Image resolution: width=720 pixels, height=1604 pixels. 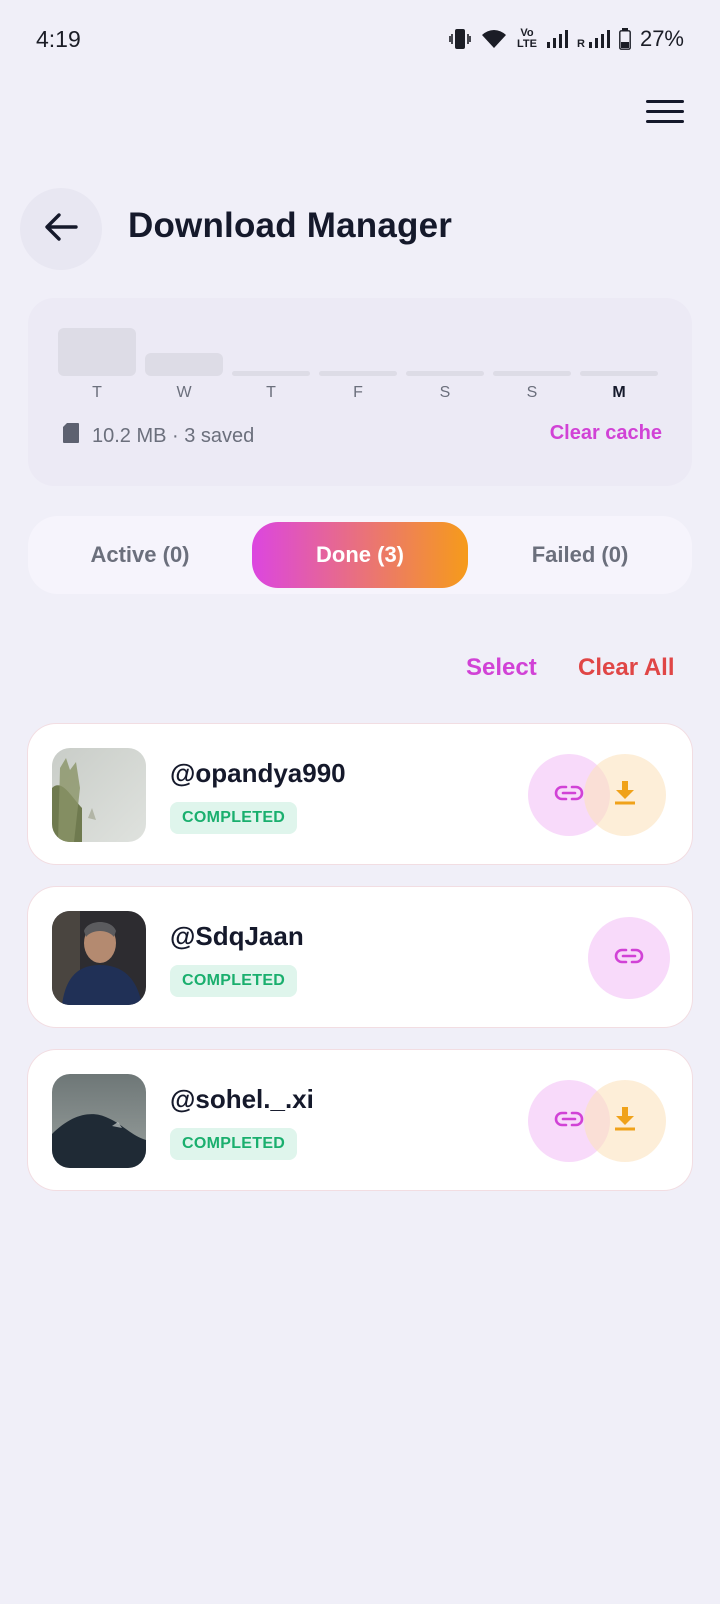 What do you see at coordinates (626, 668) in the screenshot?
I see `clear-all-button: Clear All` at bounding box center [626, 668].